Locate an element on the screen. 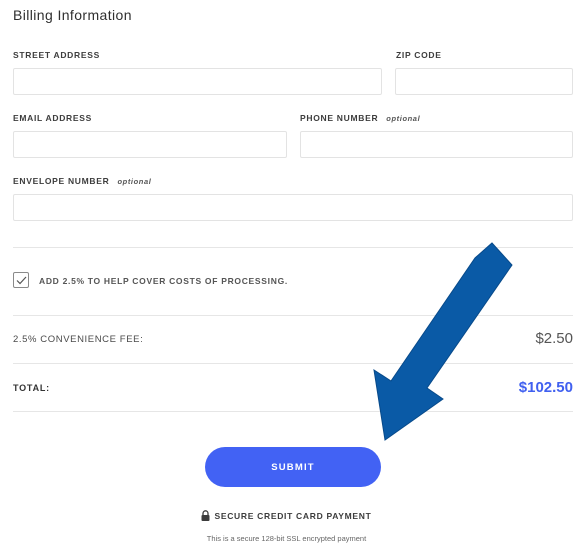 This screenshot has height=546, width=573. phone-number-label-text: PHONE NUMBER is located at coordinates (339, 118).